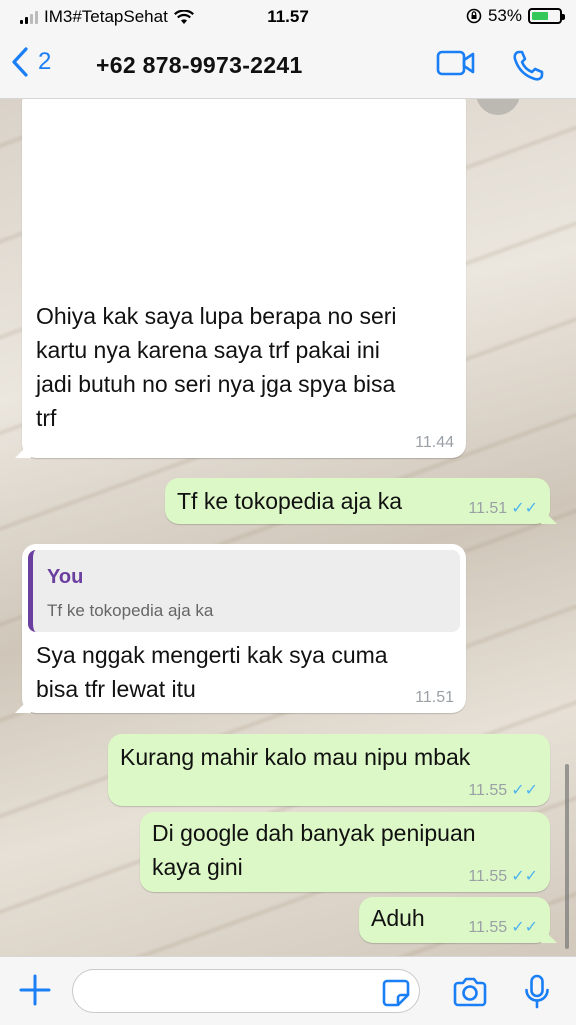  I want to click on message-line: Ohiya kak saya lupa berapa no seri, so click(216, 316).